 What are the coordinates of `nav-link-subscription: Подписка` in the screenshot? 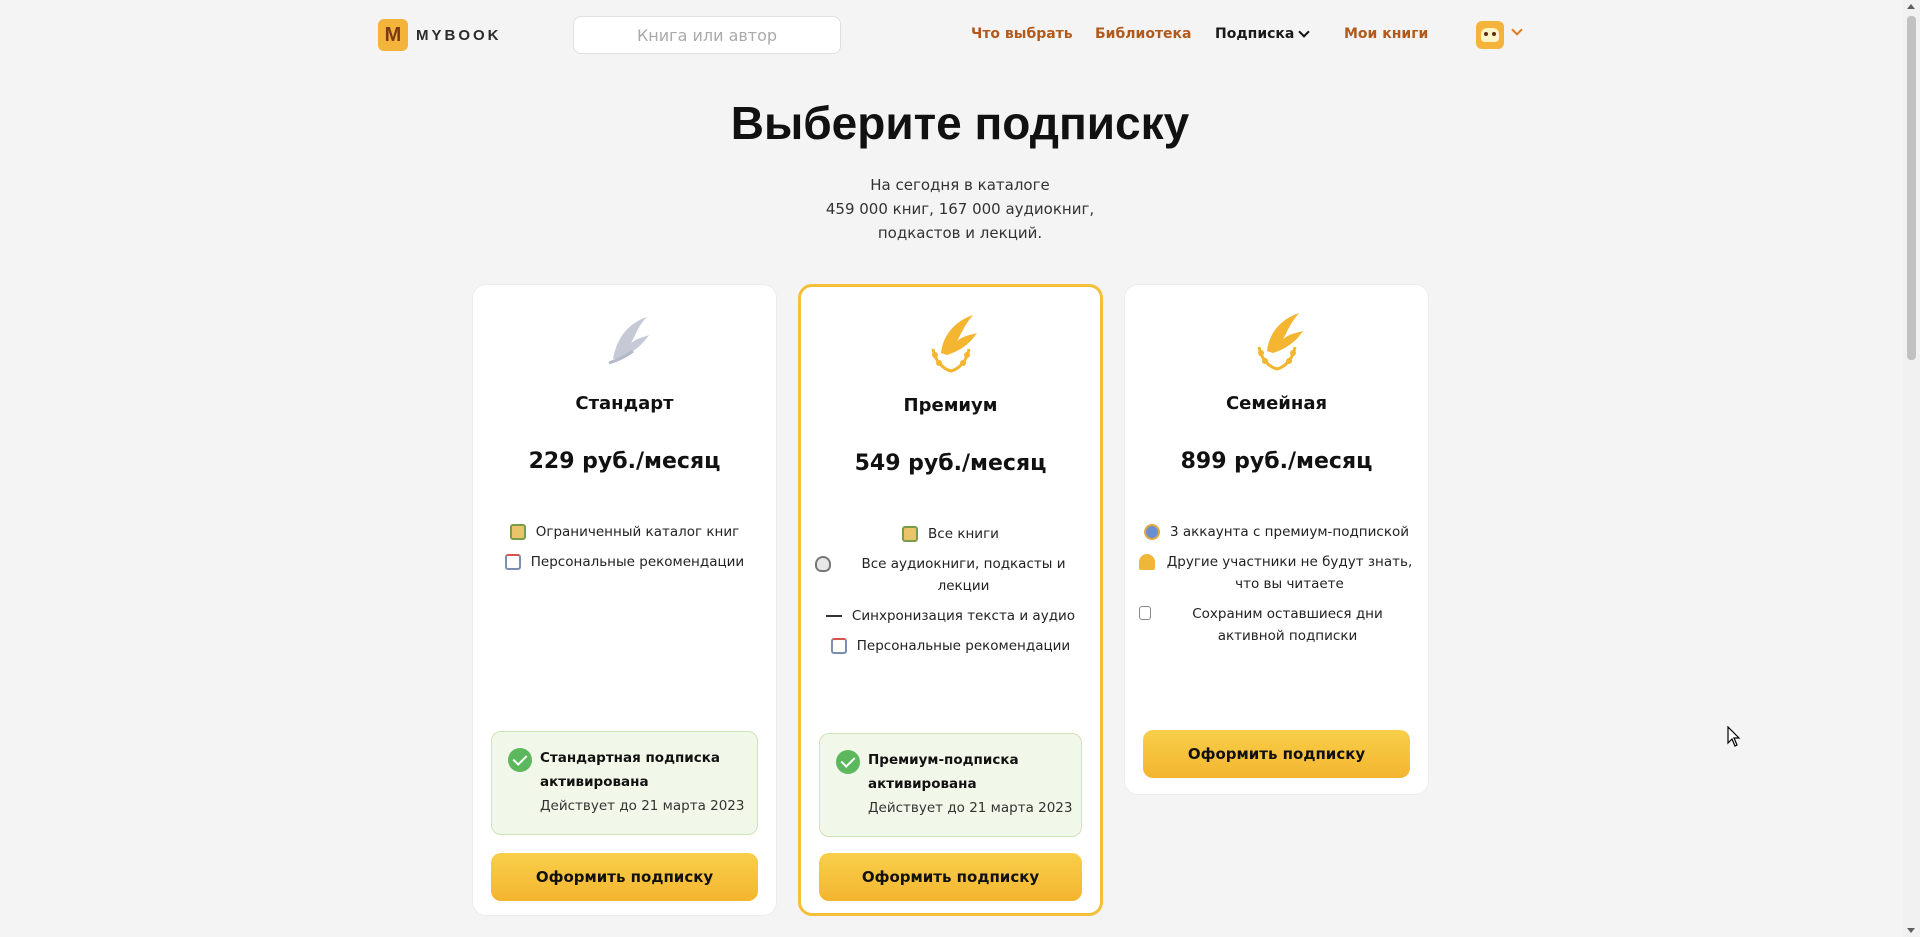 It's located at (1263, 34).